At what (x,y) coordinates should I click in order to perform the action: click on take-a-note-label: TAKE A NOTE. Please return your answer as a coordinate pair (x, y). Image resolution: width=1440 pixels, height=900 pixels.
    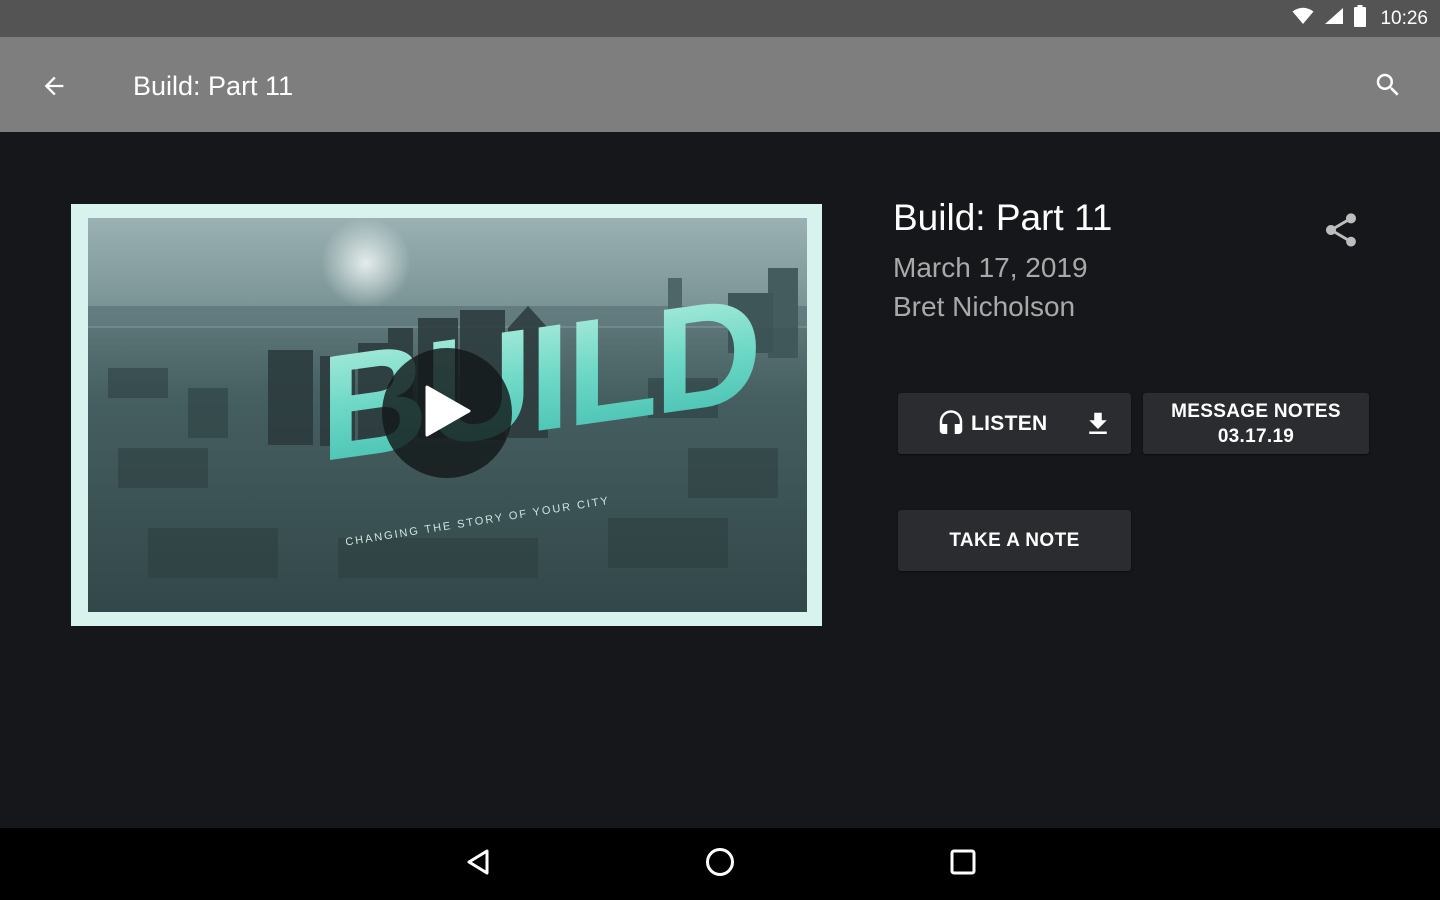
    Looking at the image, I should click on (1014, 540).